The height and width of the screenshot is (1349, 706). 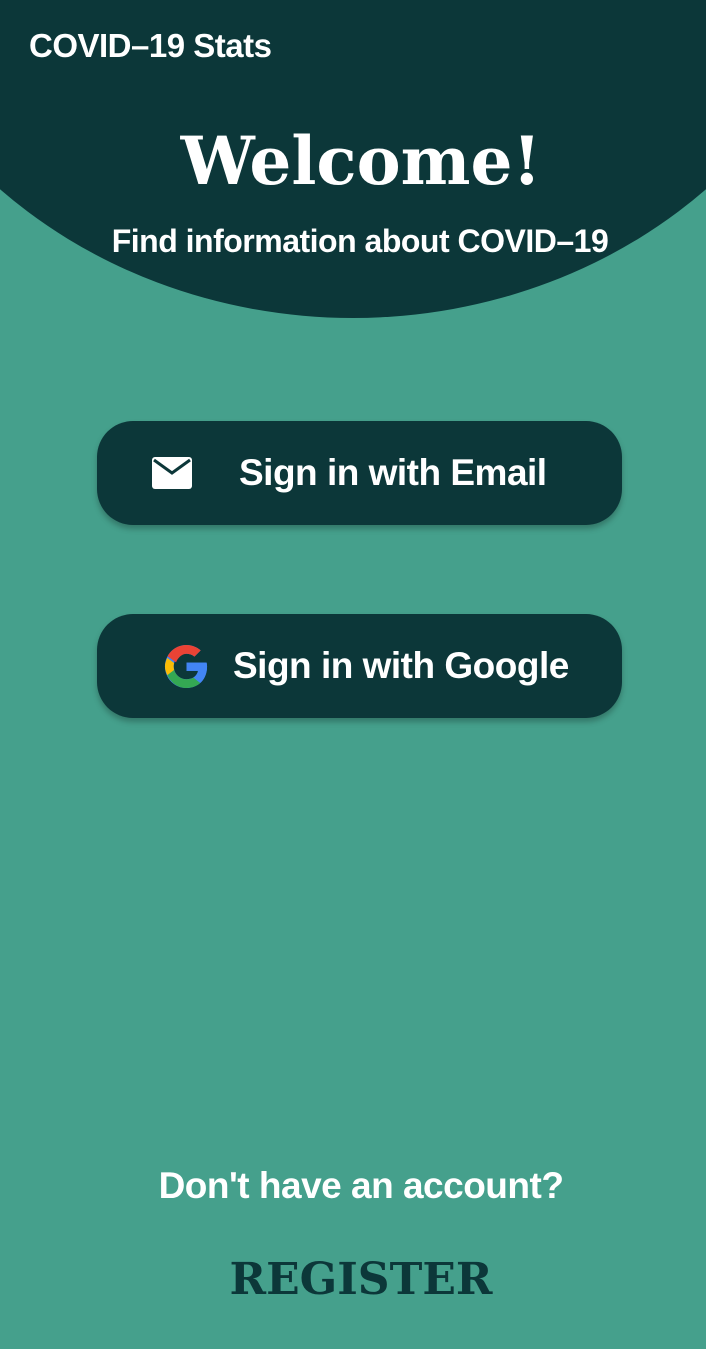 What do you see at coordinates (401, 665) in the screenshot?
I see `sign-in-google-label: Sign in with Google` at bounding box center [401, 665].